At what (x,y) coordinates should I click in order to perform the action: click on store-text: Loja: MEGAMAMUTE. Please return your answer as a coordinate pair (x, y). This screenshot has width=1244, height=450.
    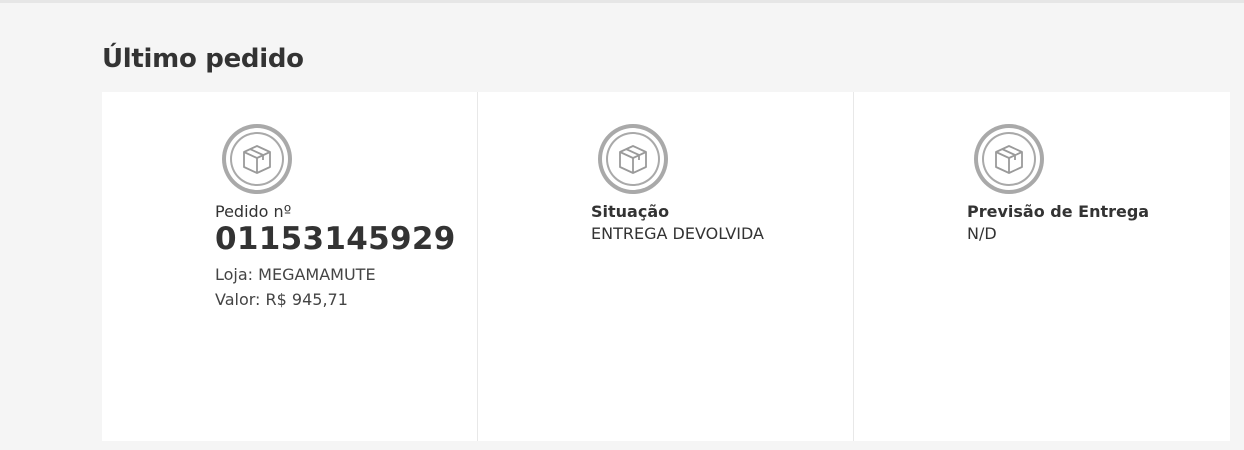
    Looking at the image, I should click on (295, 274).